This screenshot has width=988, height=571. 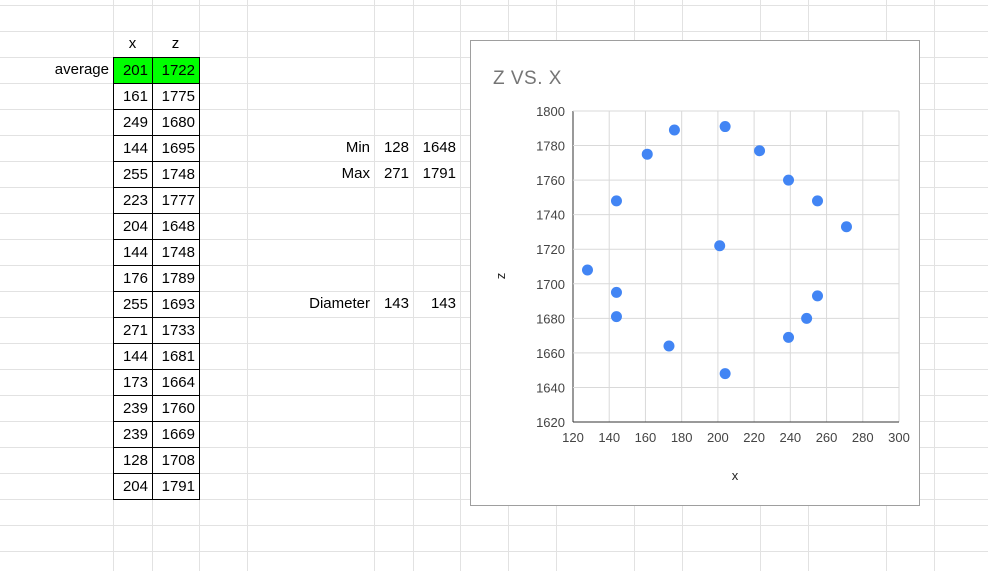 What do you see at coordinates (176, 486) in the screenshot?
I see `data-z-cell: 1791` at bounding box center [176, 486].